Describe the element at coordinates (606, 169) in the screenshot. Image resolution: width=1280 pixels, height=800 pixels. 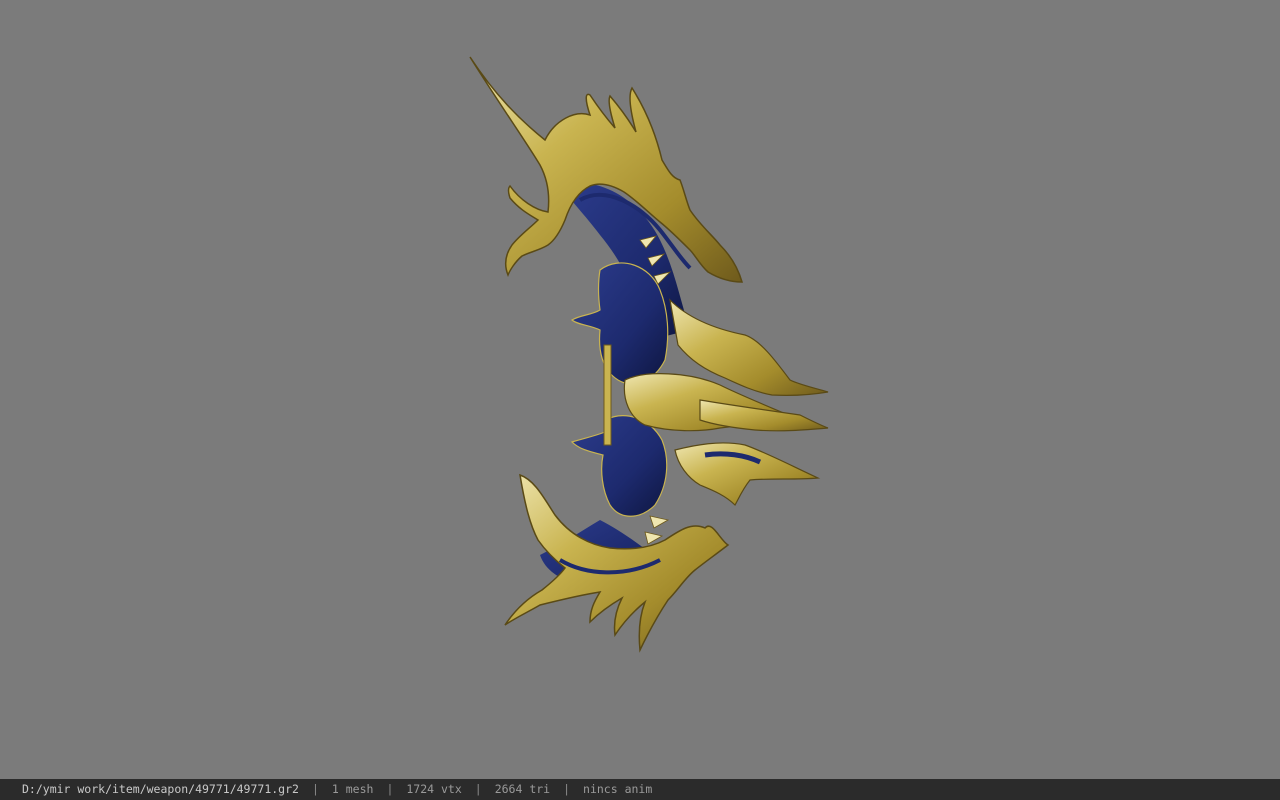
I see `upper-limb-gold` at that location.